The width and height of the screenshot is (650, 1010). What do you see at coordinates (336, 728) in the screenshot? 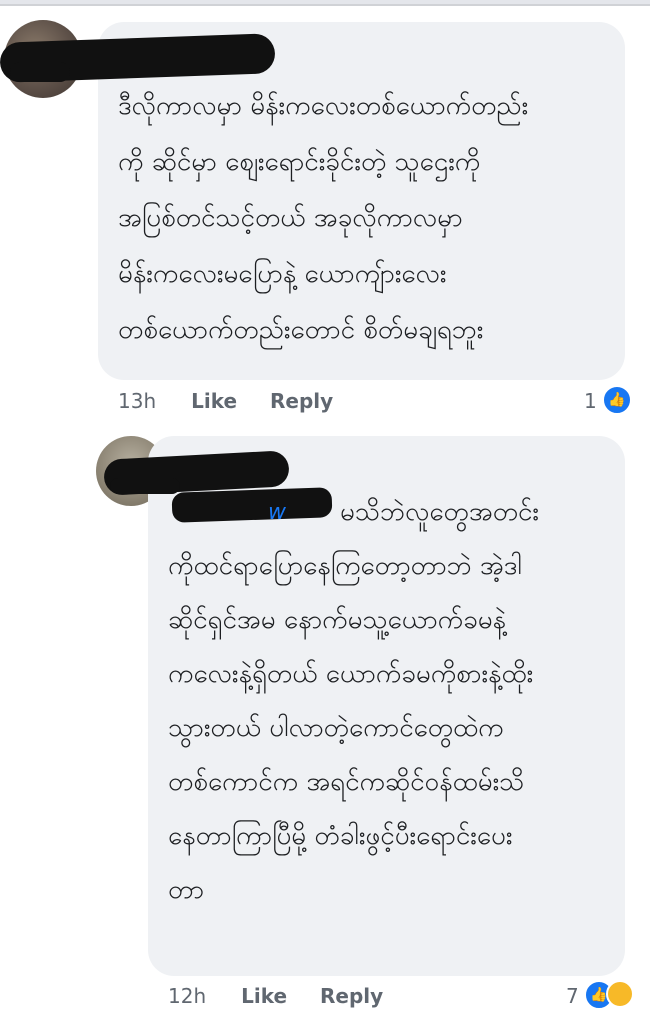
I see `comment-line: သွားတယ် ပါလာတဲ့ကောင်တွေထဲက` at bounding box center [336, 728].